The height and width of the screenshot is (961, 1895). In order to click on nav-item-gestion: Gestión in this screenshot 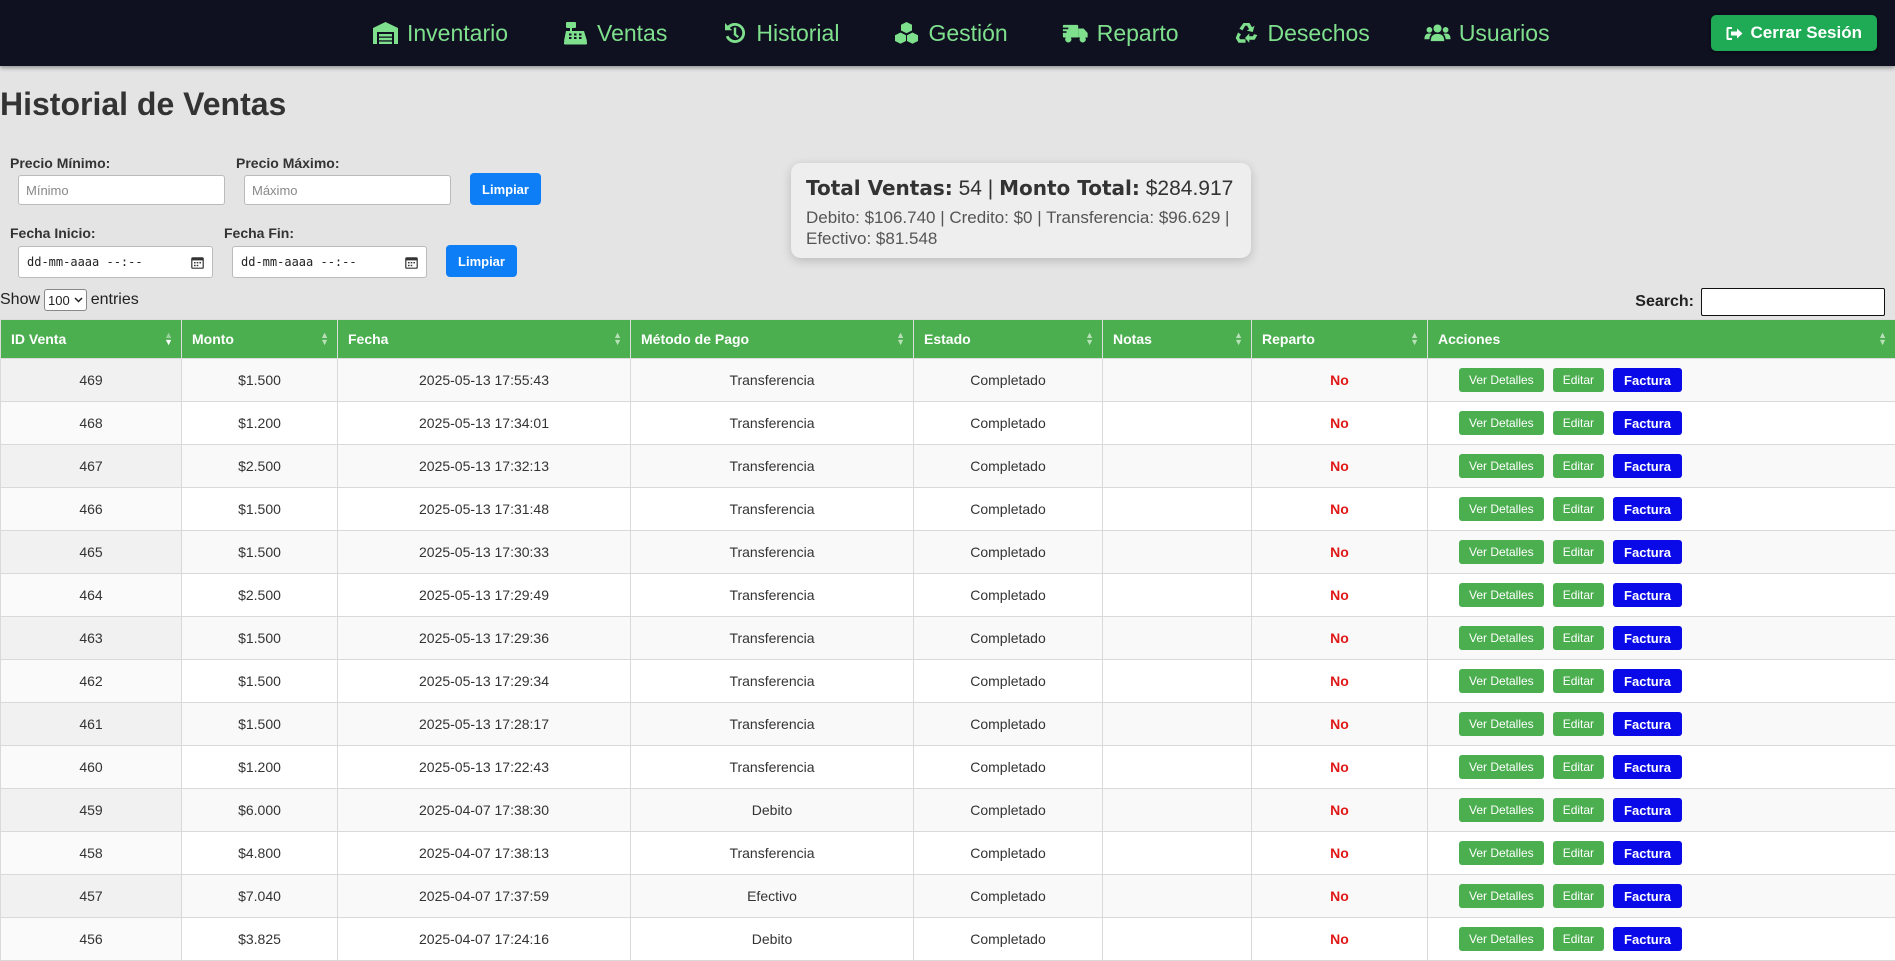, I will do `click(950, 33)`.